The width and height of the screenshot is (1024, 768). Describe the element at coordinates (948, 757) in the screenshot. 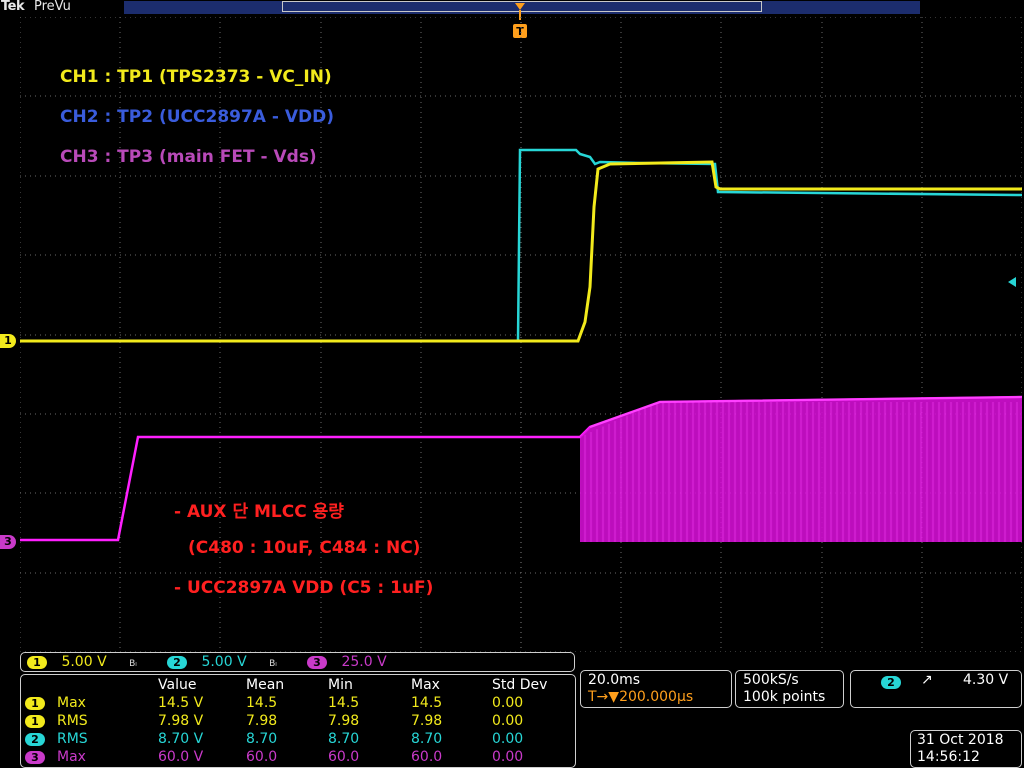

I see `time: 14:56:12` at that location.